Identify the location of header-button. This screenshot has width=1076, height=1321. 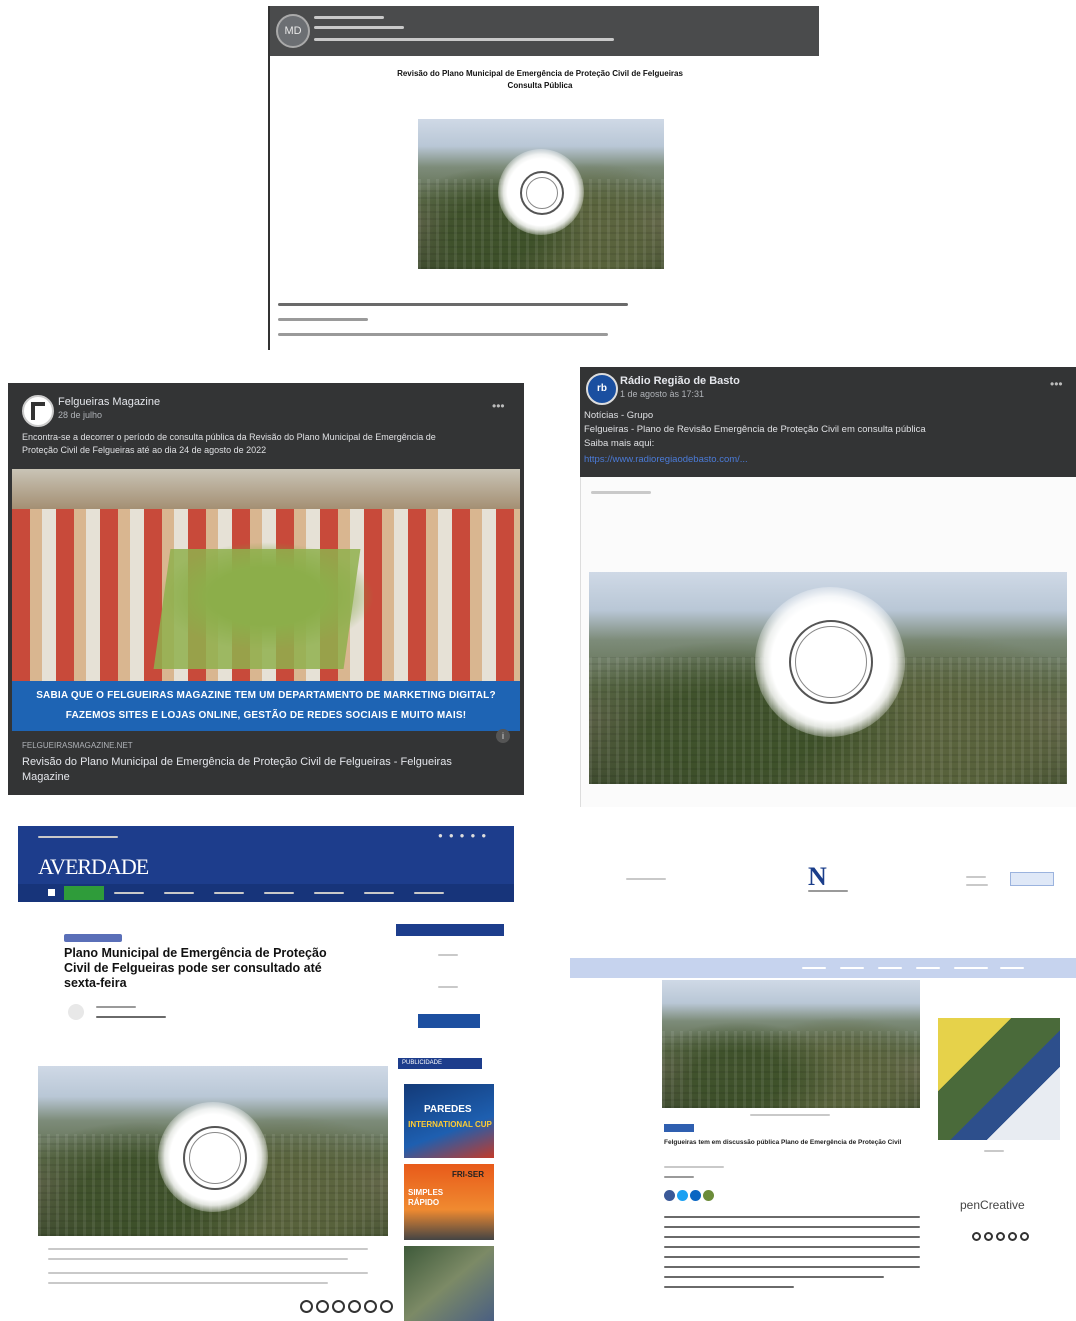
(1032, 879).